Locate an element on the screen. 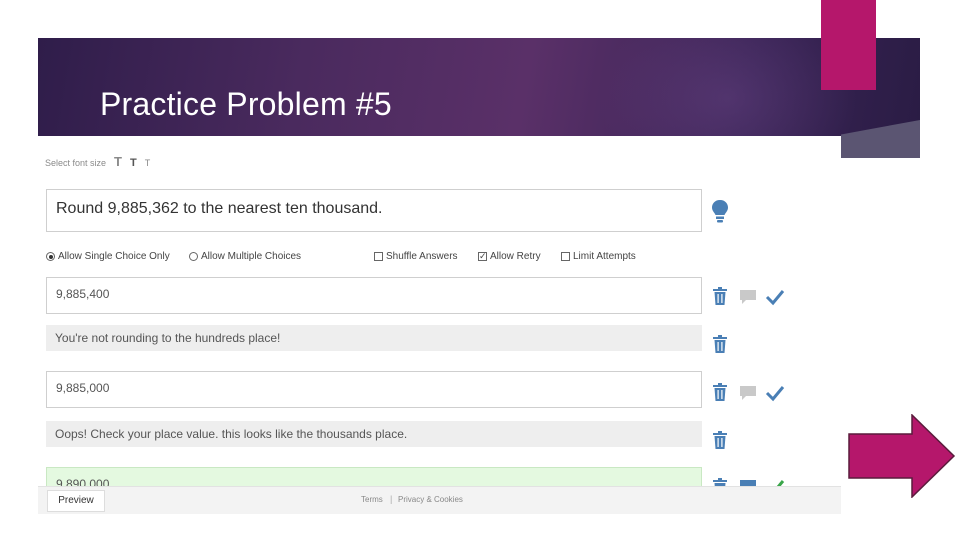 The width and height of the screenshot is (960, 540). shuffle-answers-checkbox: Shuffle Answers is located at coordinates (416, 256).